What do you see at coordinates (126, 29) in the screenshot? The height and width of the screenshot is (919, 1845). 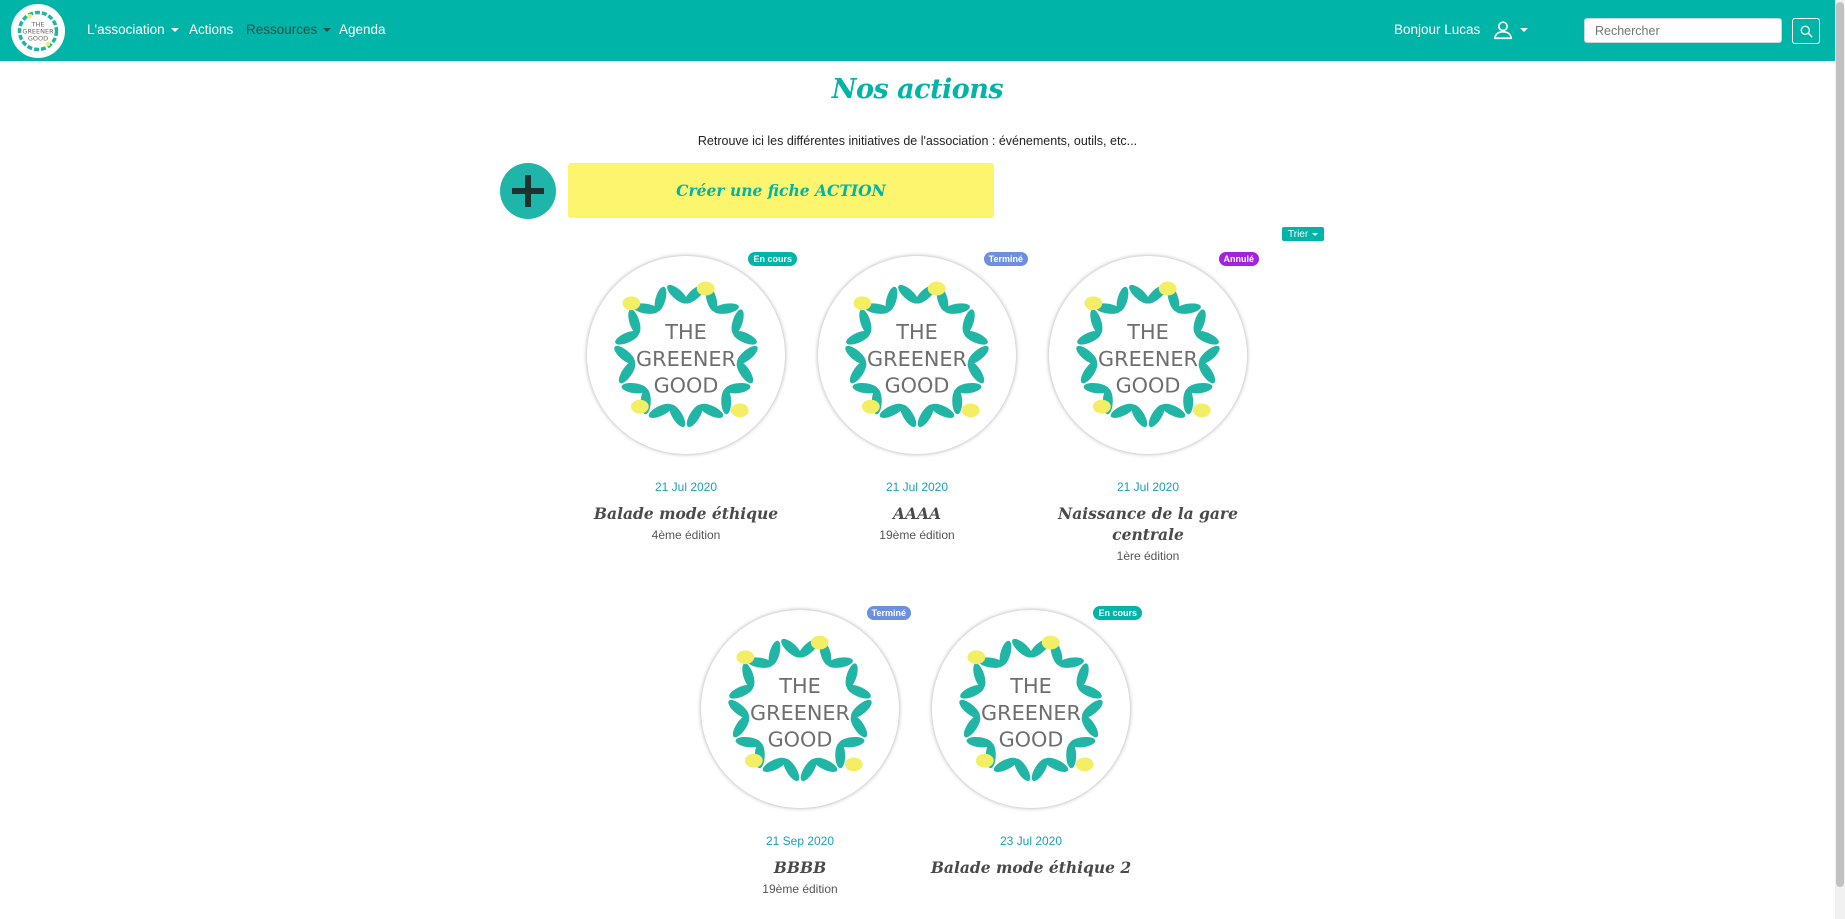 I see `nav-item-label: L'association` at bounding box center [126, 29].